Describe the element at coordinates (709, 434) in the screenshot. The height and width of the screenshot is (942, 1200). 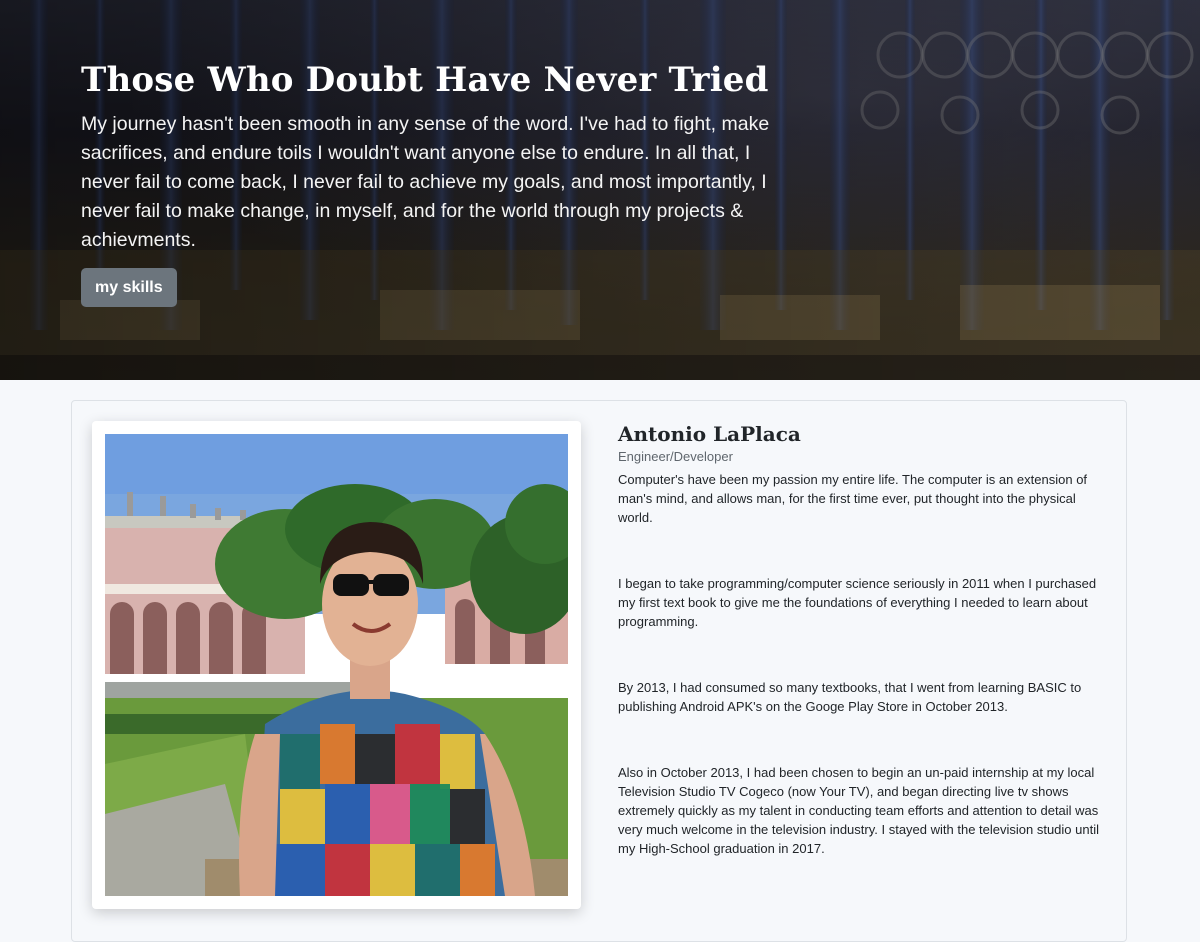
I see `profile-name: Antonio LaPlaca` at that location.